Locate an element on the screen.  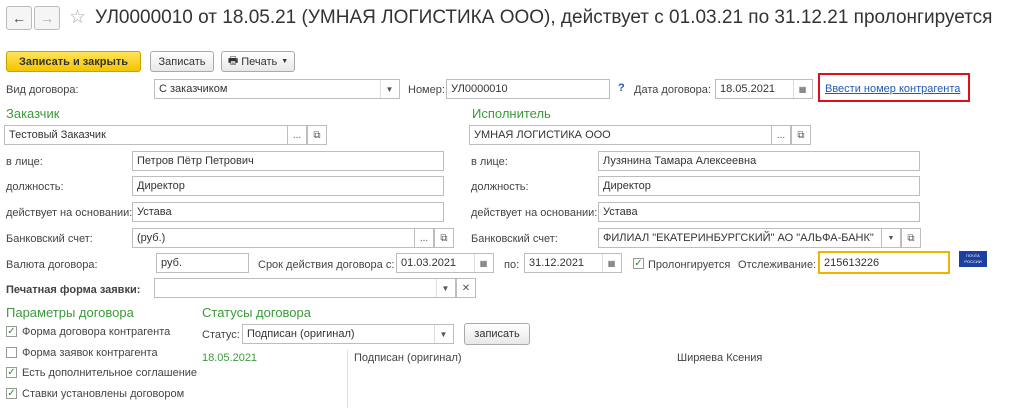
enter-counterparty-number-link: Ввести номер контрагента is located at coordinates (892, 89).